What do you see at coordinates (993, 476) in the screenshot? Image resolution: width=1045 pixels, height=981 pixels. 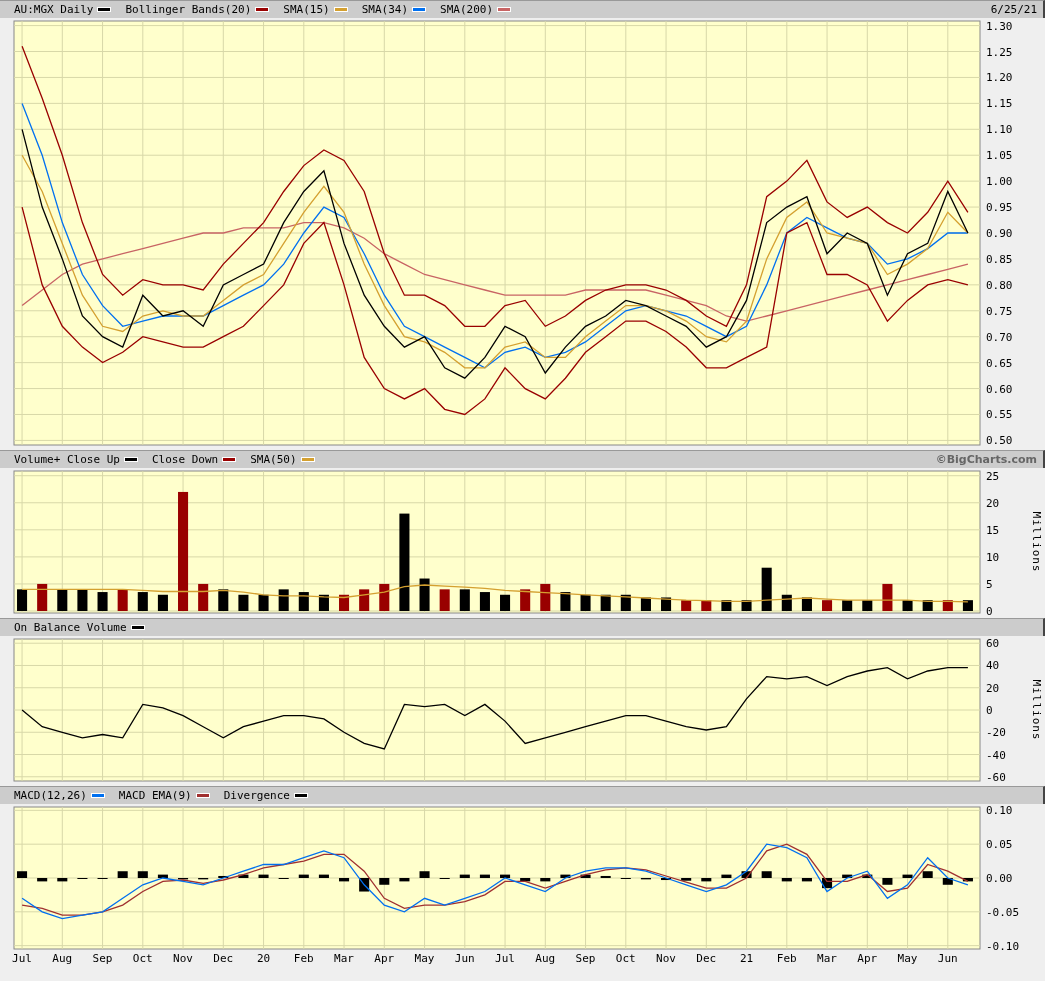 I see `axis-tick-label: 25` at bounding box center [993, 476].